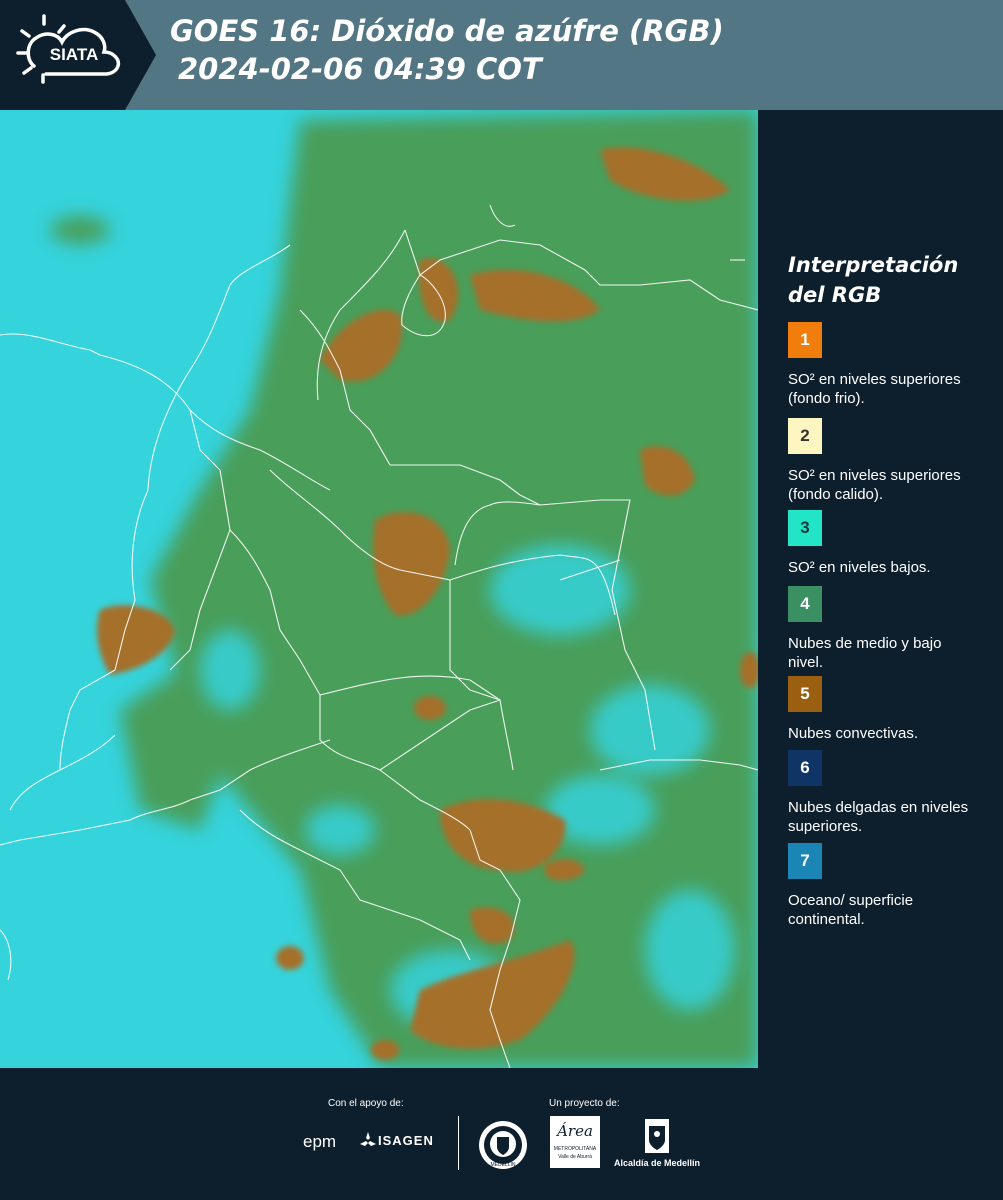  Describe the element at coordinates (805, 861) in the screenshot. I see `legend-swatch: 7` at that location.